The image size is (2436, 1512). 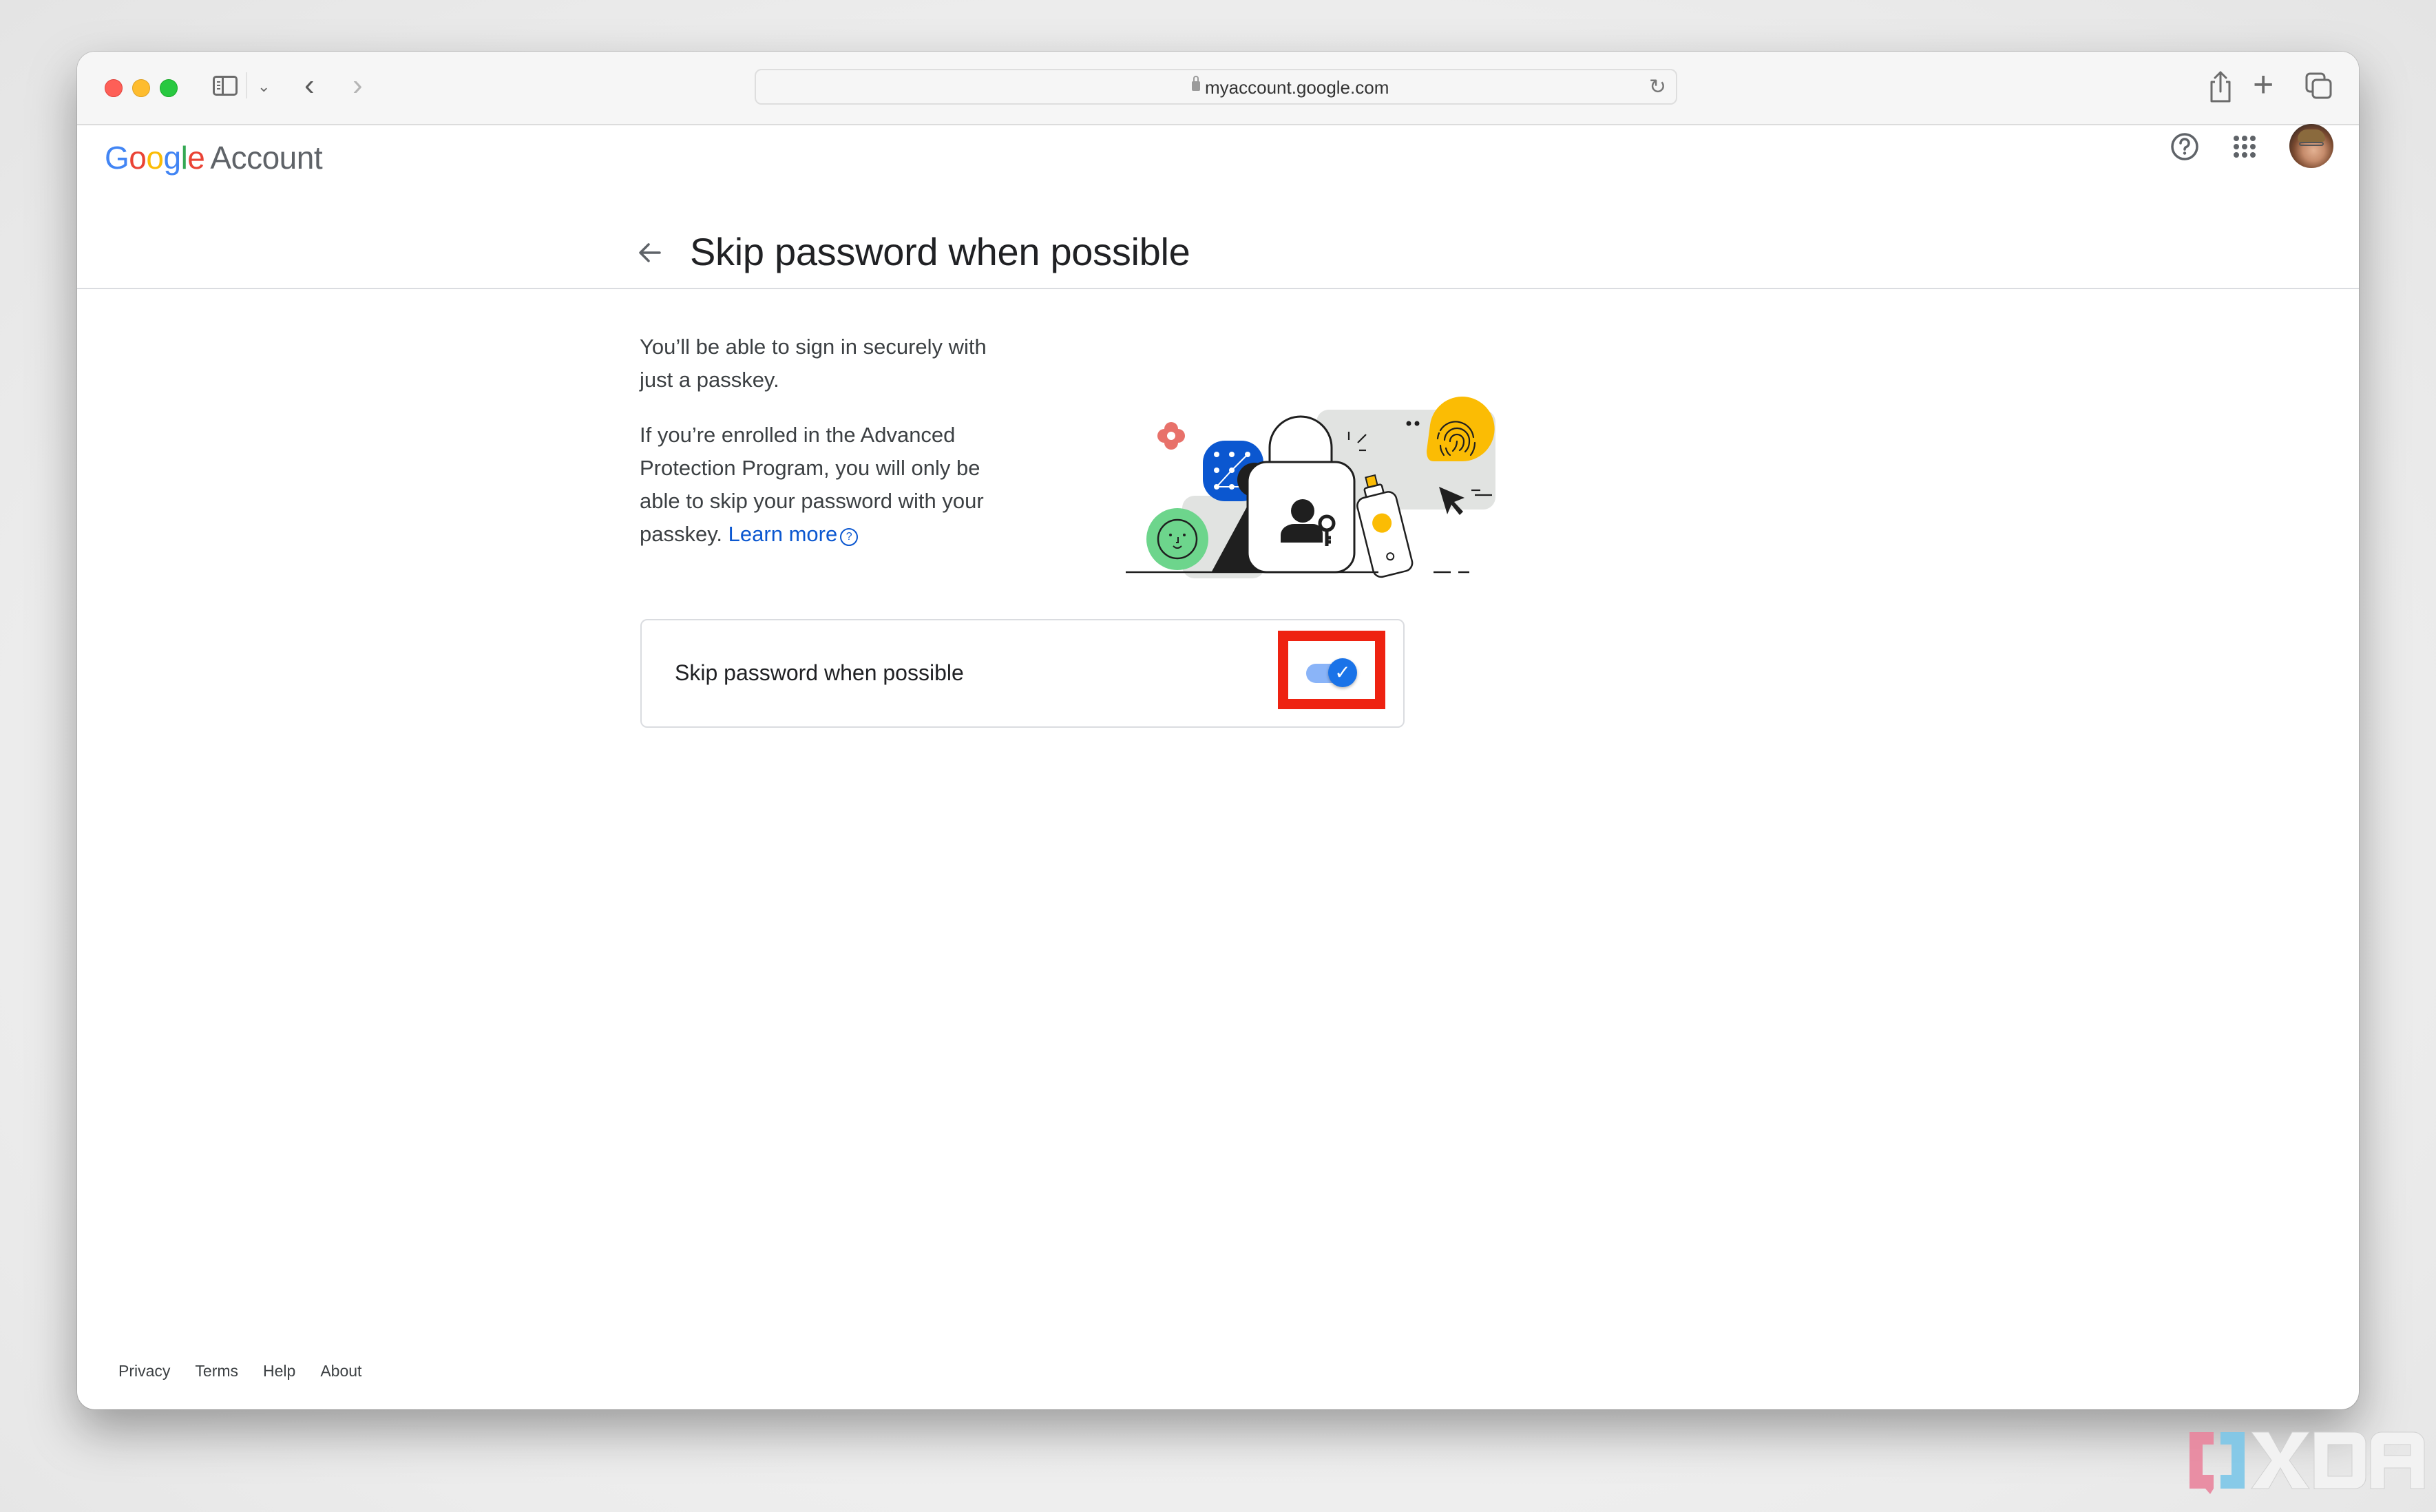 What do you see at coordinates (1342, 672) in the screenshot?
I see `check-icon: ✓` at bounding box center [1342, 672].